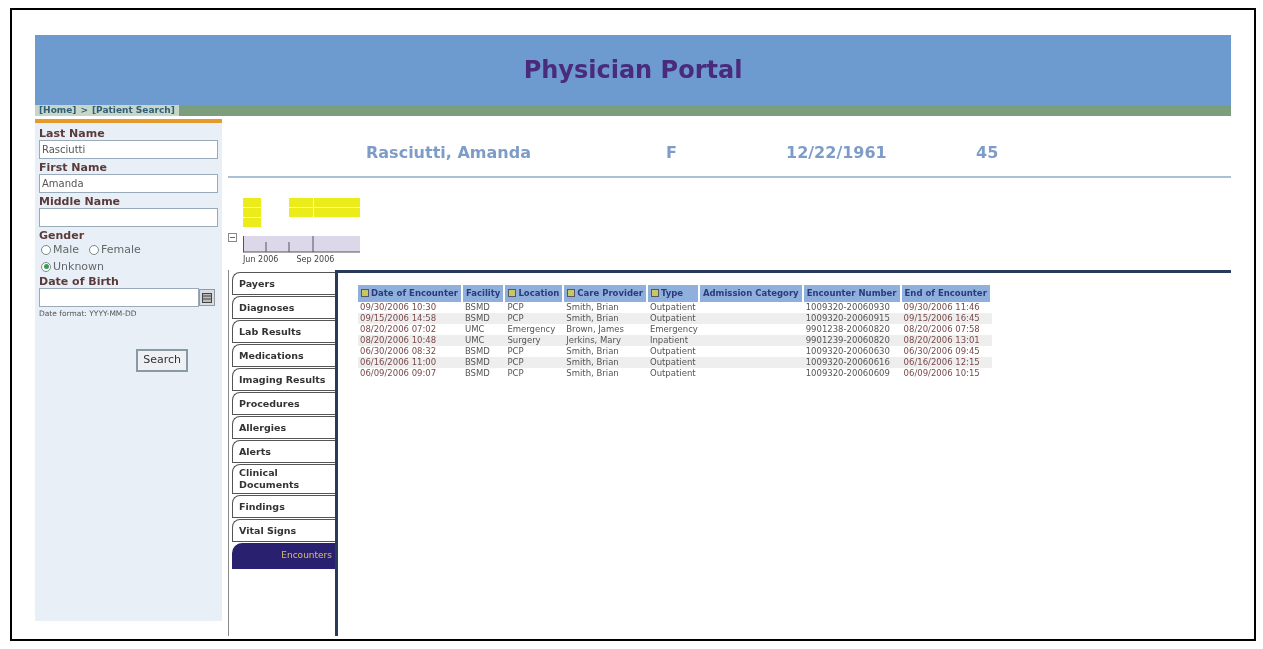  Describe the element at coordinates (852, 318) in the screenshot. I see `table-cell: 1009320-20060915` at that location.